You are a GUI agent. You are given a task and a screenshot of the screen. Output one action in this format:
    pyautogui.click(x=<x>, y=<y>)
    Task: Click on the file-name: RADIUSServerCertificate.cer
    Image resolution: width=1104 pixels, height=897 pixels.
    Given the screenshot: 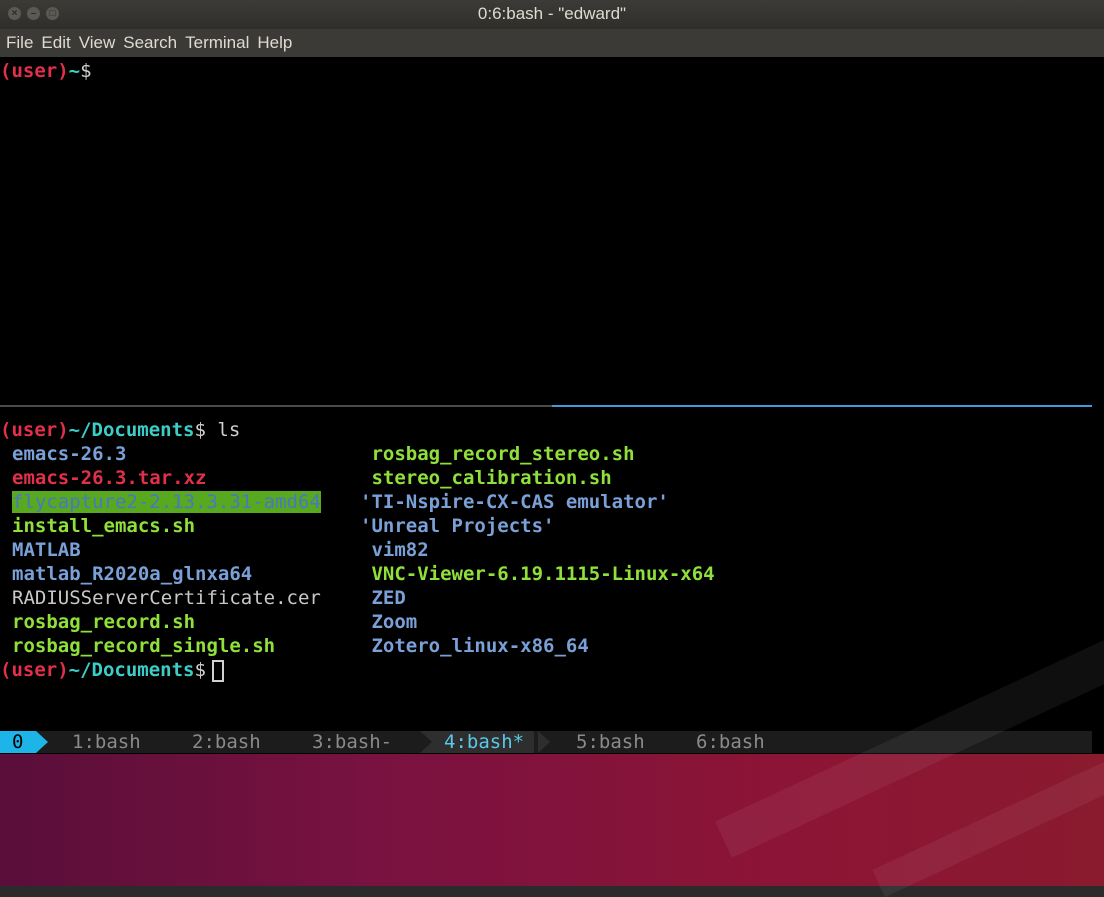 What is the action you would take?
    pyautogui.click(x=166, y=598)
    